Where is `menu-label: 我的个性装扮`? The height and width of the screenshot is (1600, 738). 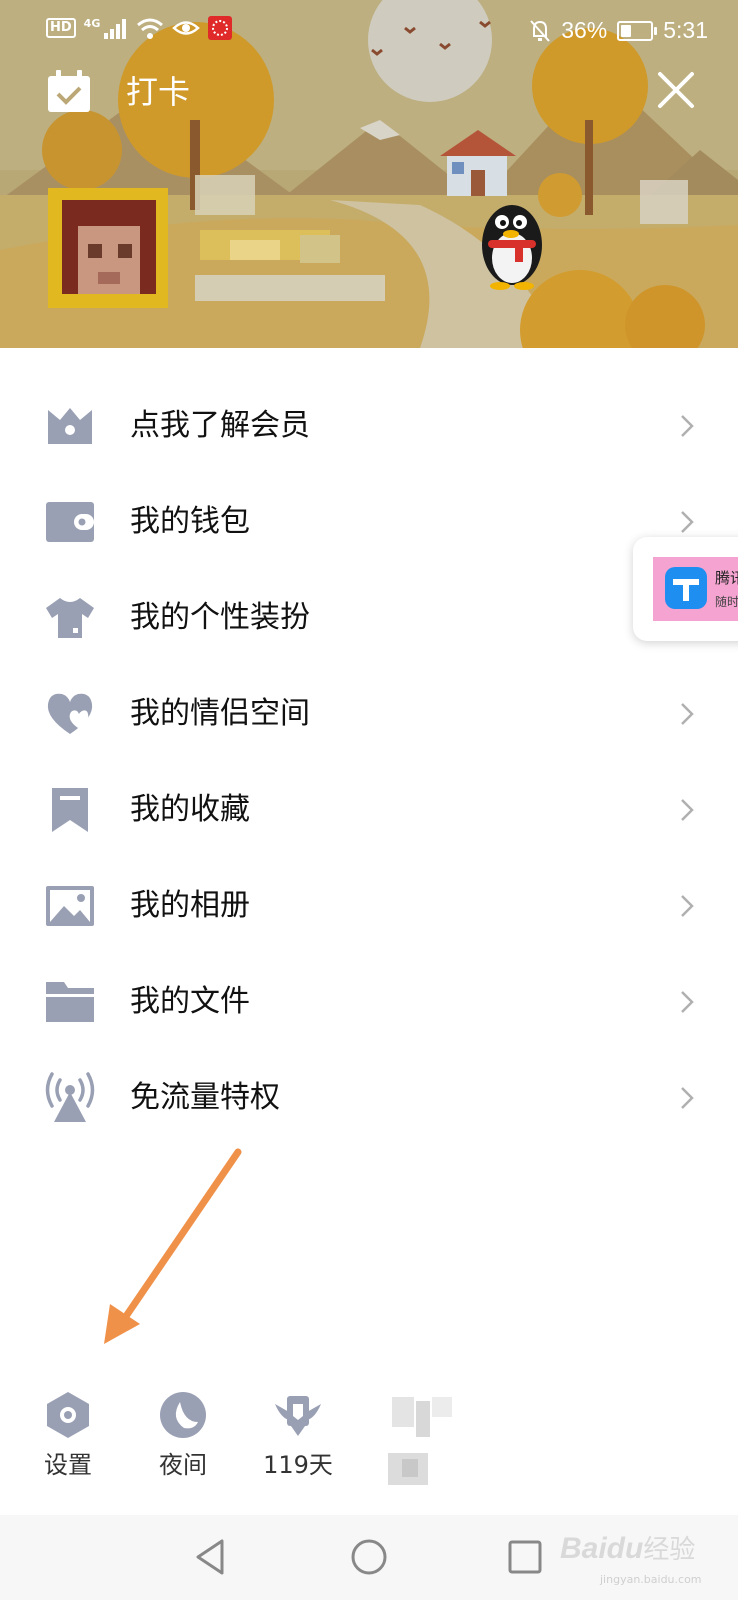
menu-label: 我的个性装扮 is located at coordinates (220, 617).